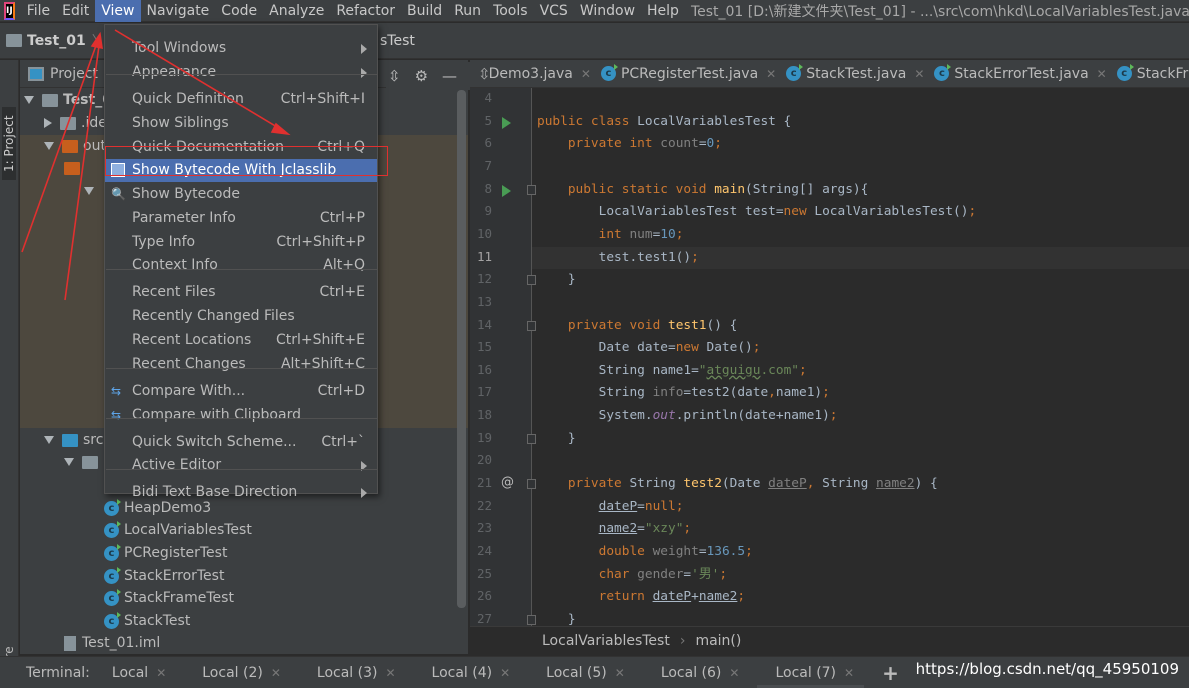  I want to click on project-scrollbar, so click(461, 349).